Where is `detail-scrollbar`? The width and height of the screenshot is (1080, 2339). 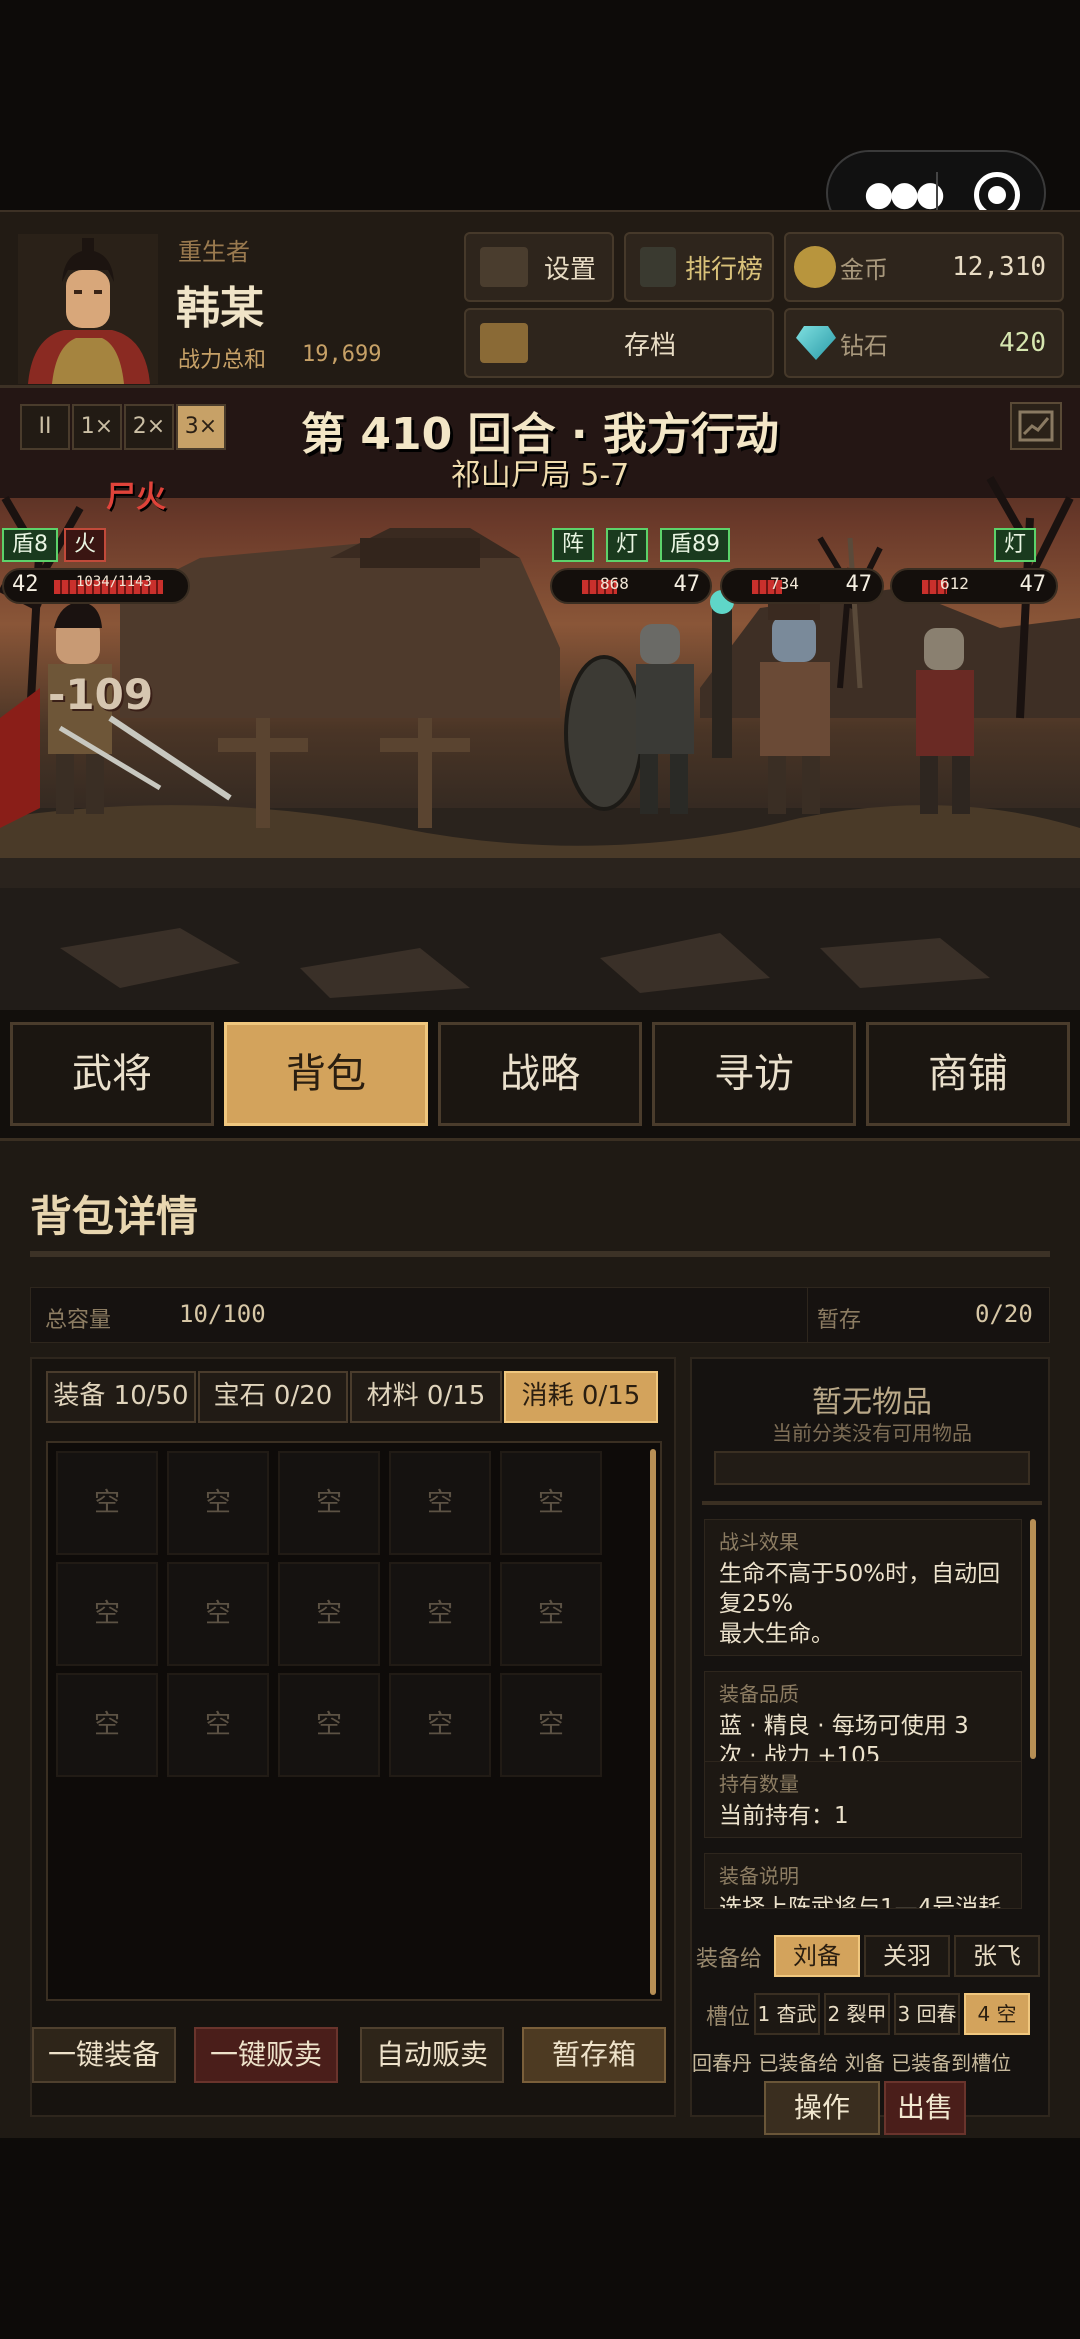 detail-scrollbar is located at coordinates (1033, 1639).